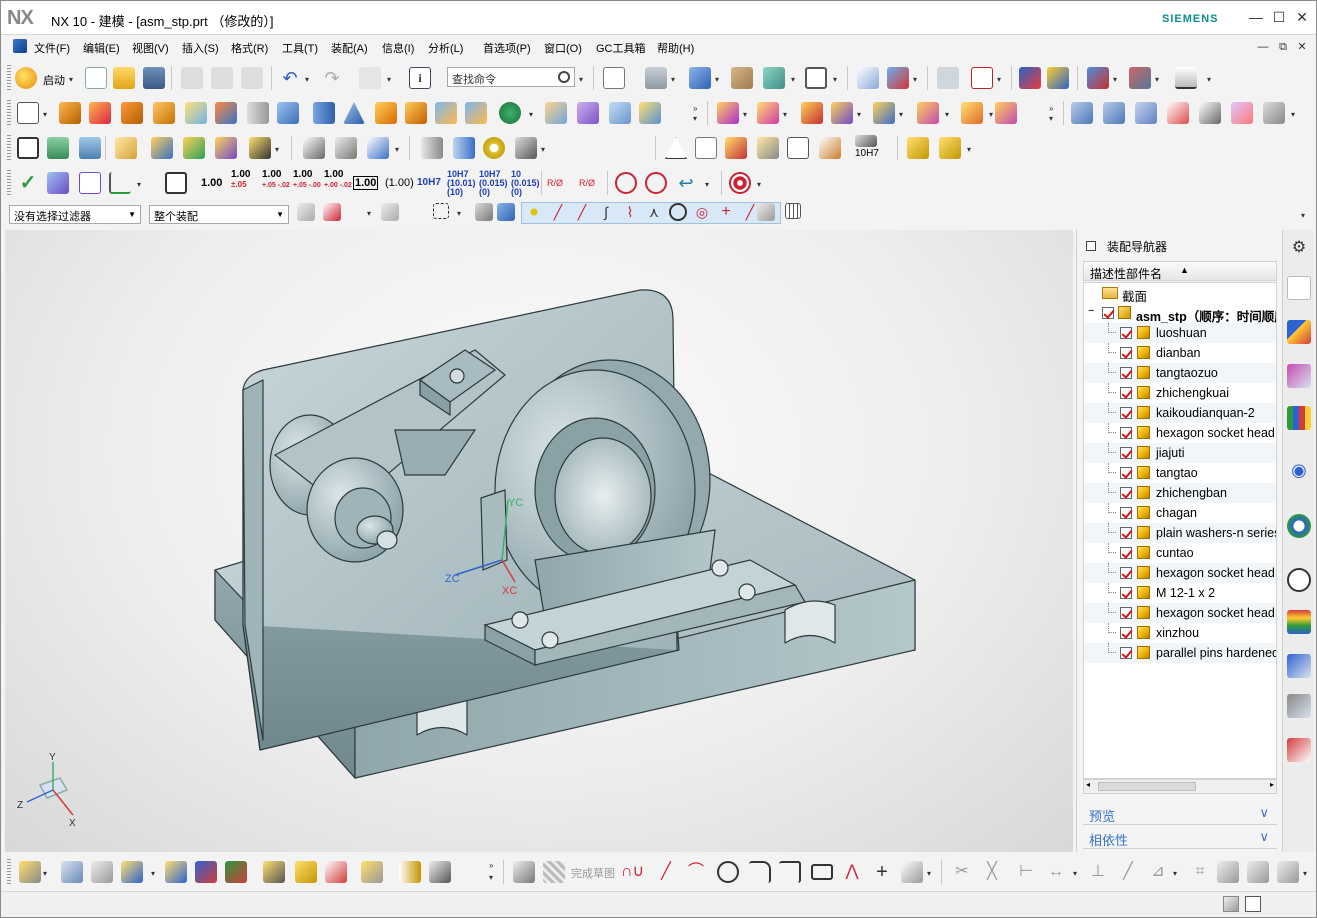 The width and height of the screenshot is (1317, 918). What do you see at coordinates (445, 48) in the screenshot?
I see `menu-analysis: 分析(L)` at bounding box center [445, 48].